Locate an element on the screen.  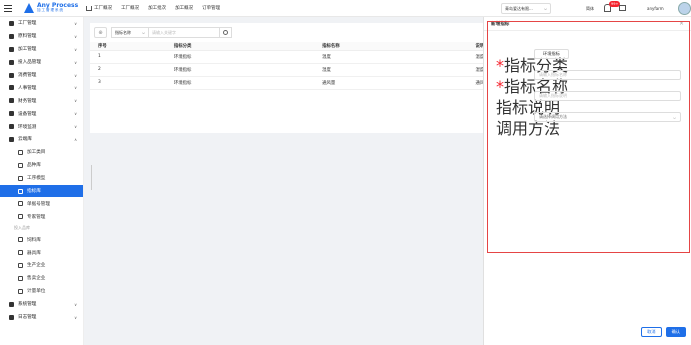
finance-icon is located at coordinates (11, 101).